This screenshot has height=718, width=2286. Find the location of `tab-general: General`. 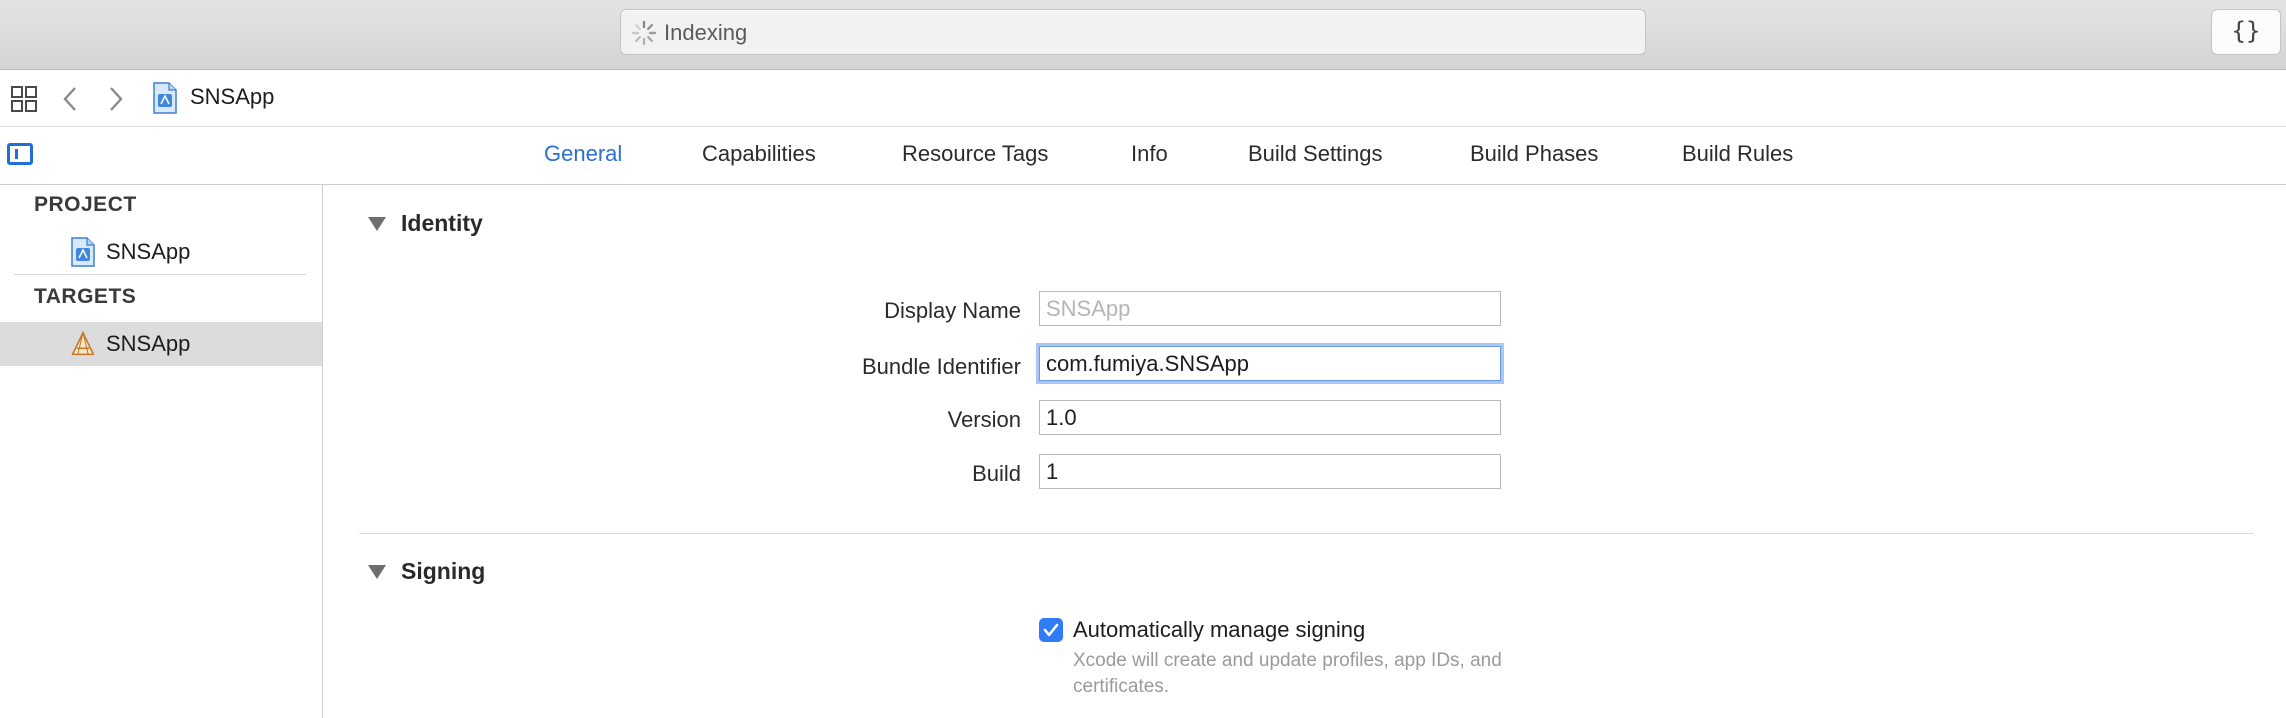

tab-general: General is located at coordinates (583, 154).